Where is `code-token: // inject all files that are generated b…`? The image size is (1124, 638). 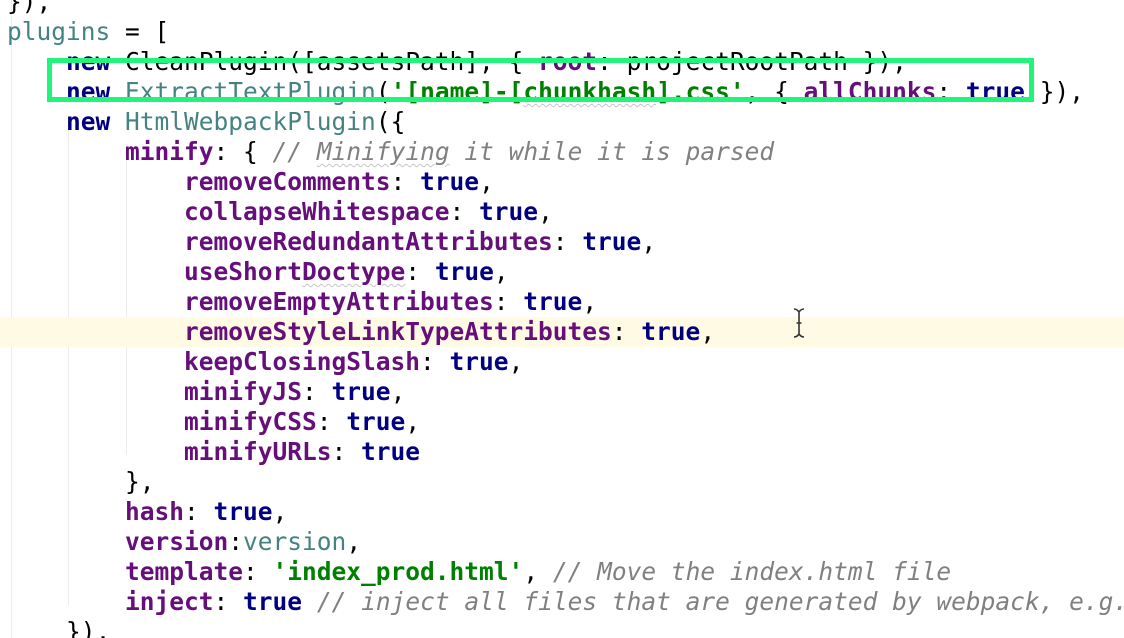
code-token: // inject all files that are generated b… is located at coordinates (720, 601).